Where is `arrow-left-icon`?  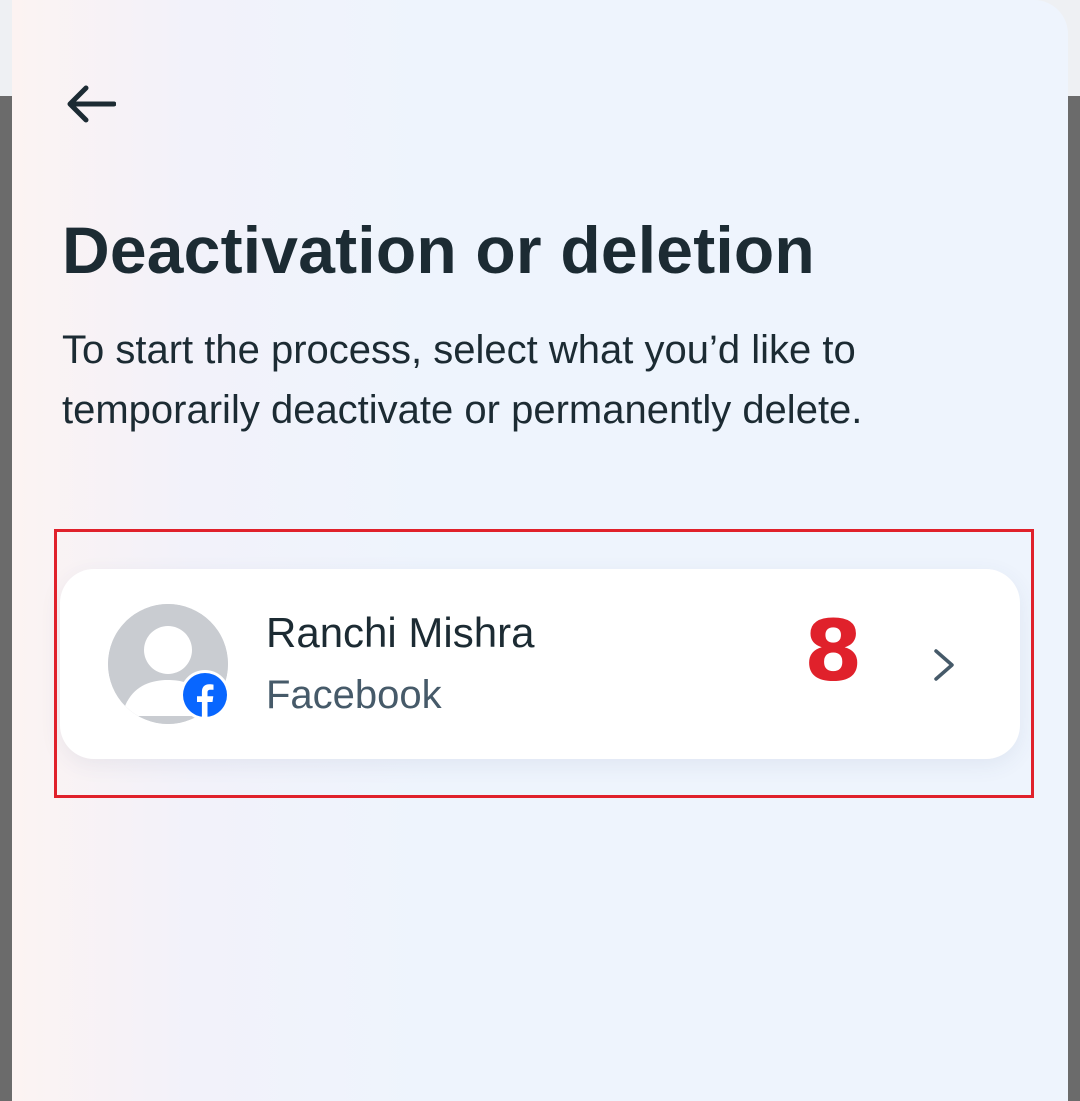 arrow-left-icon is located at coordinates (91, 104).